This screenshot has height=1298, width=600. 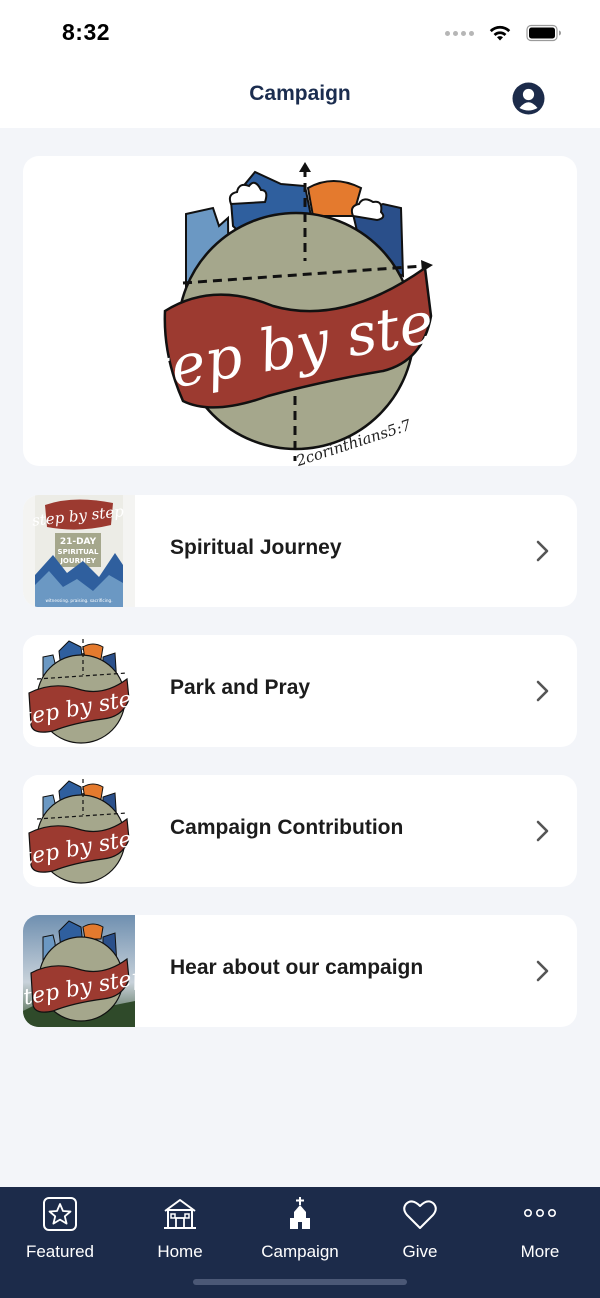 I want to click on campaign-video-thumbnail: step by step, so click(x=79, y=971).